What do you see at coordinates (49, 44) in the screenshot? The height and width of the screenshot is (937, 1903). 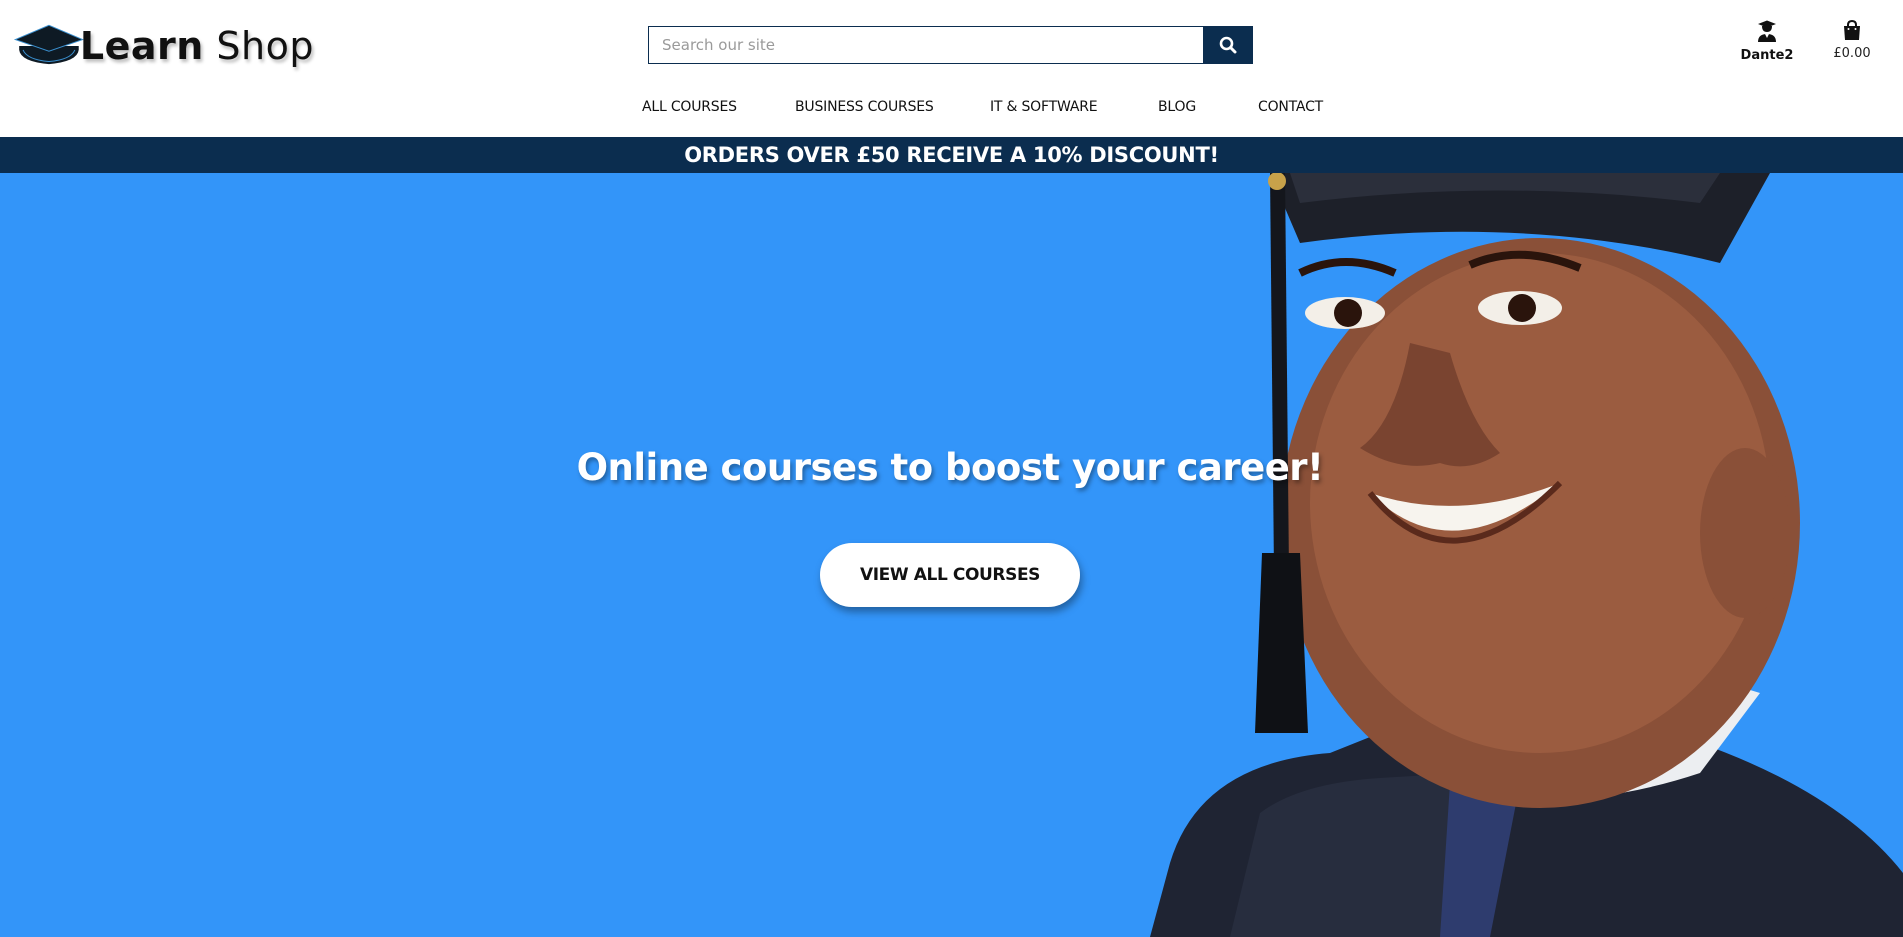 I see `graduation-cap-icon` at bounding box center [49, 44].